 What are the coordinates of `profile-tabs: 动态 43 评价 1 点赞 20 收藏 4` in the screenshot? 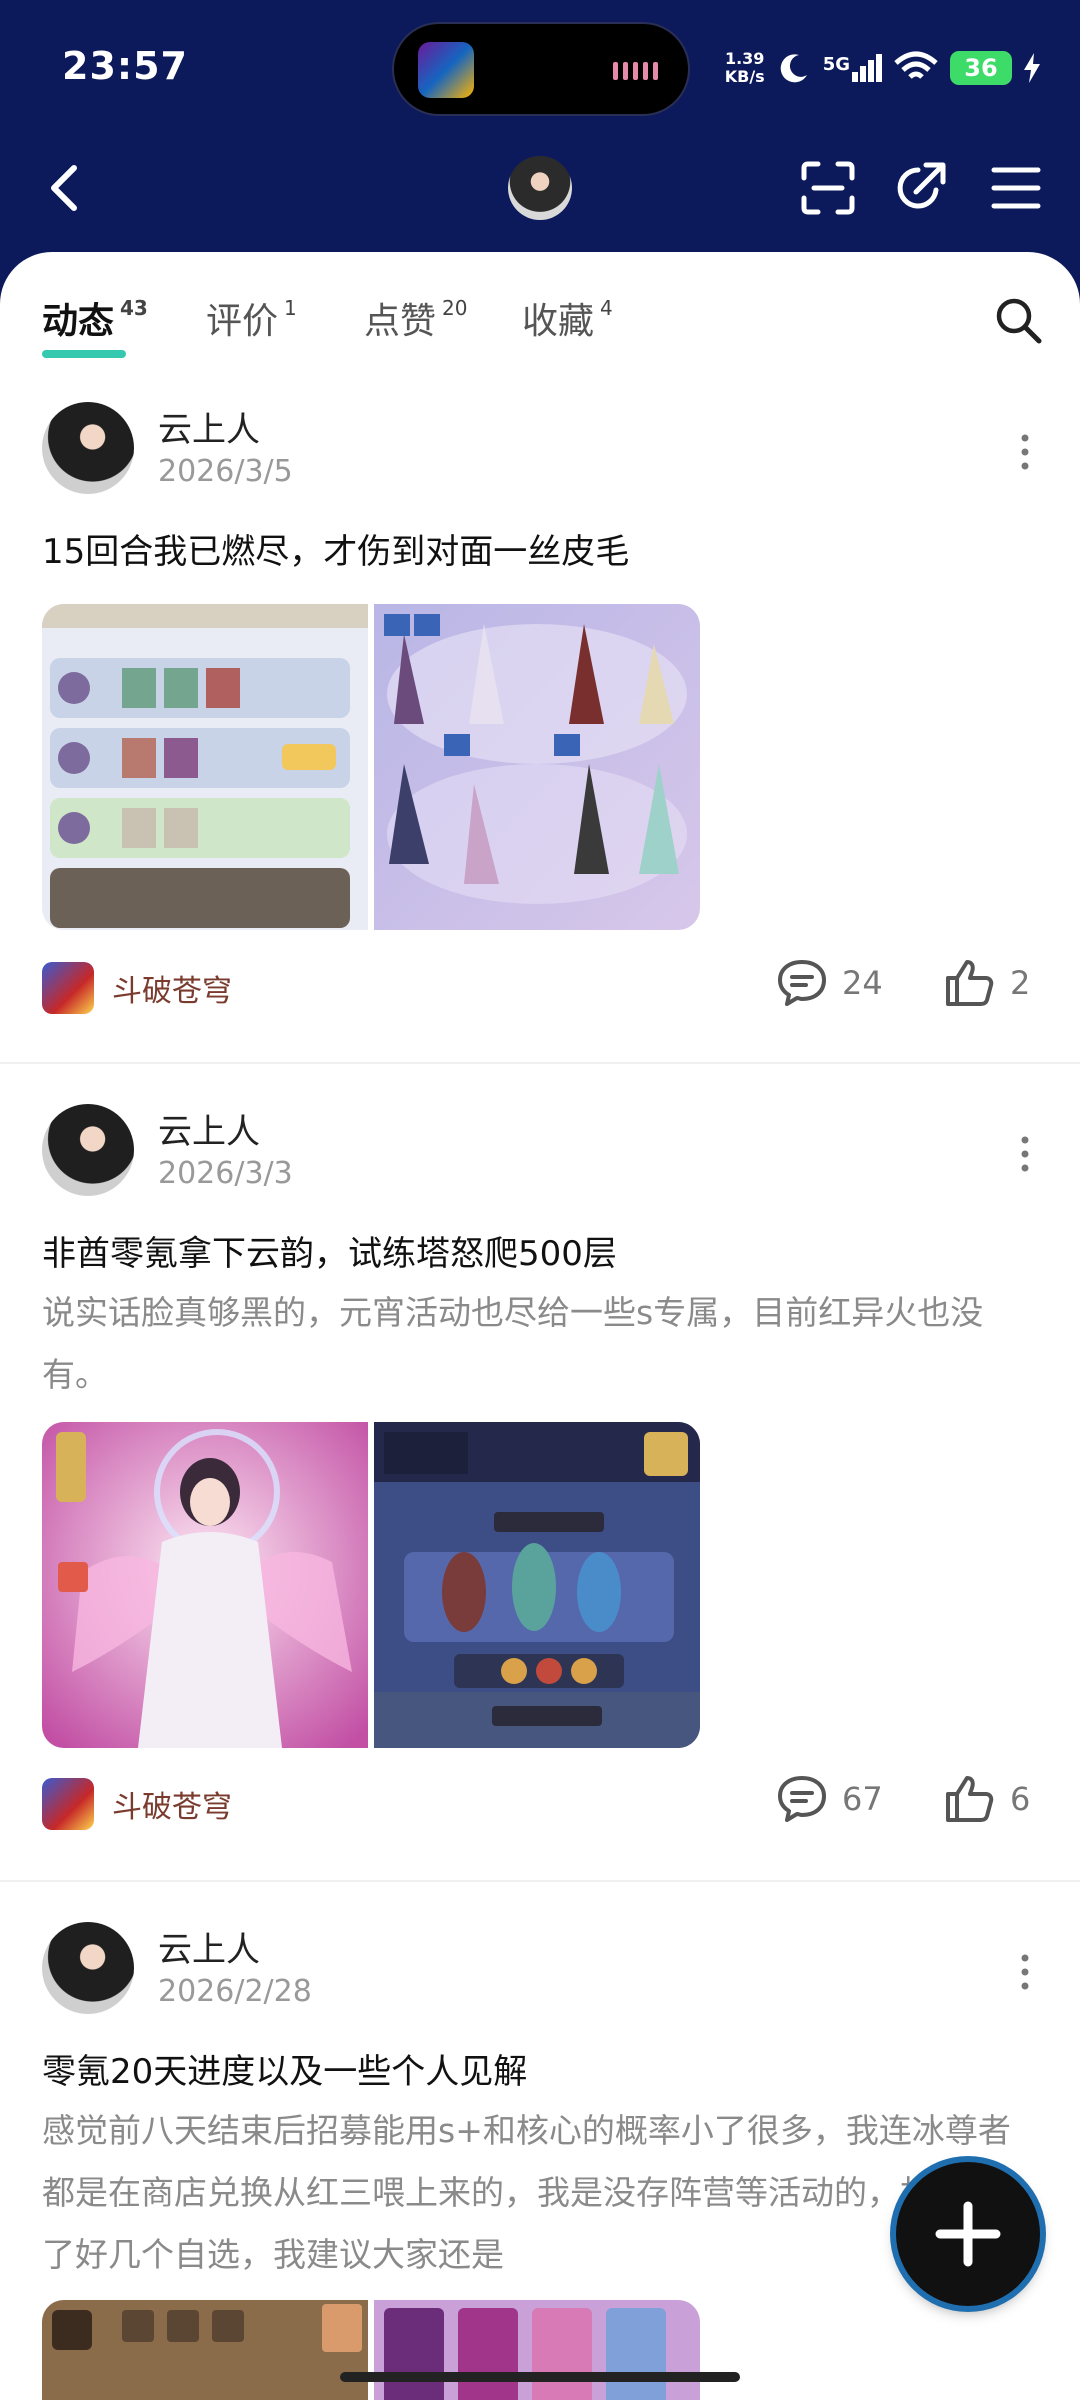 It's located at (540, 320).